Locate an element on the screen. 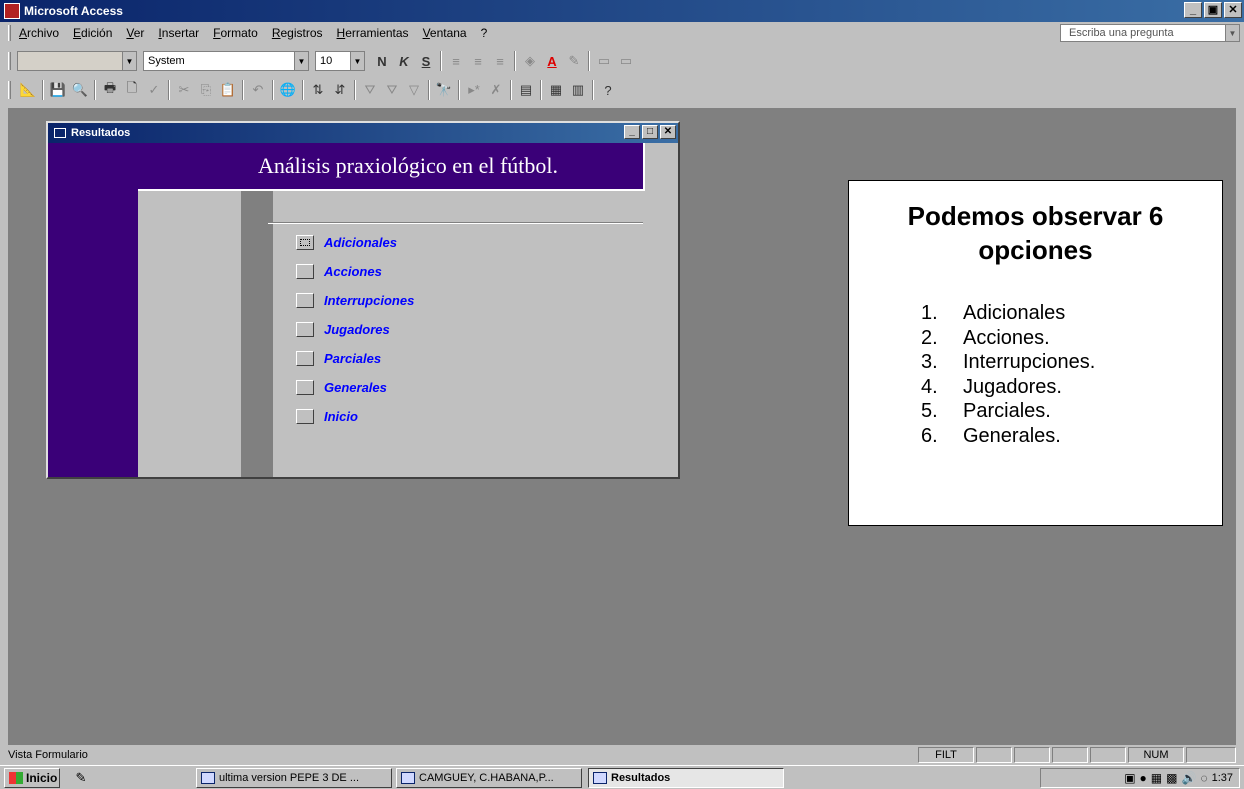  close-button: ✕ is located at coordinates (1233, 10).